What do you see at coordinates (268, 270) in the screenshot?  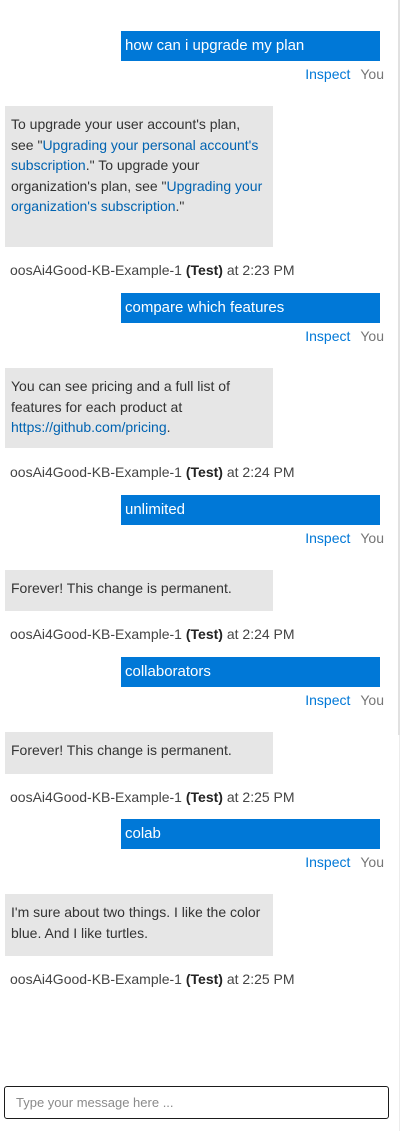 I see `timestamp: 2:23 PM` at bounding box center [268, 270].